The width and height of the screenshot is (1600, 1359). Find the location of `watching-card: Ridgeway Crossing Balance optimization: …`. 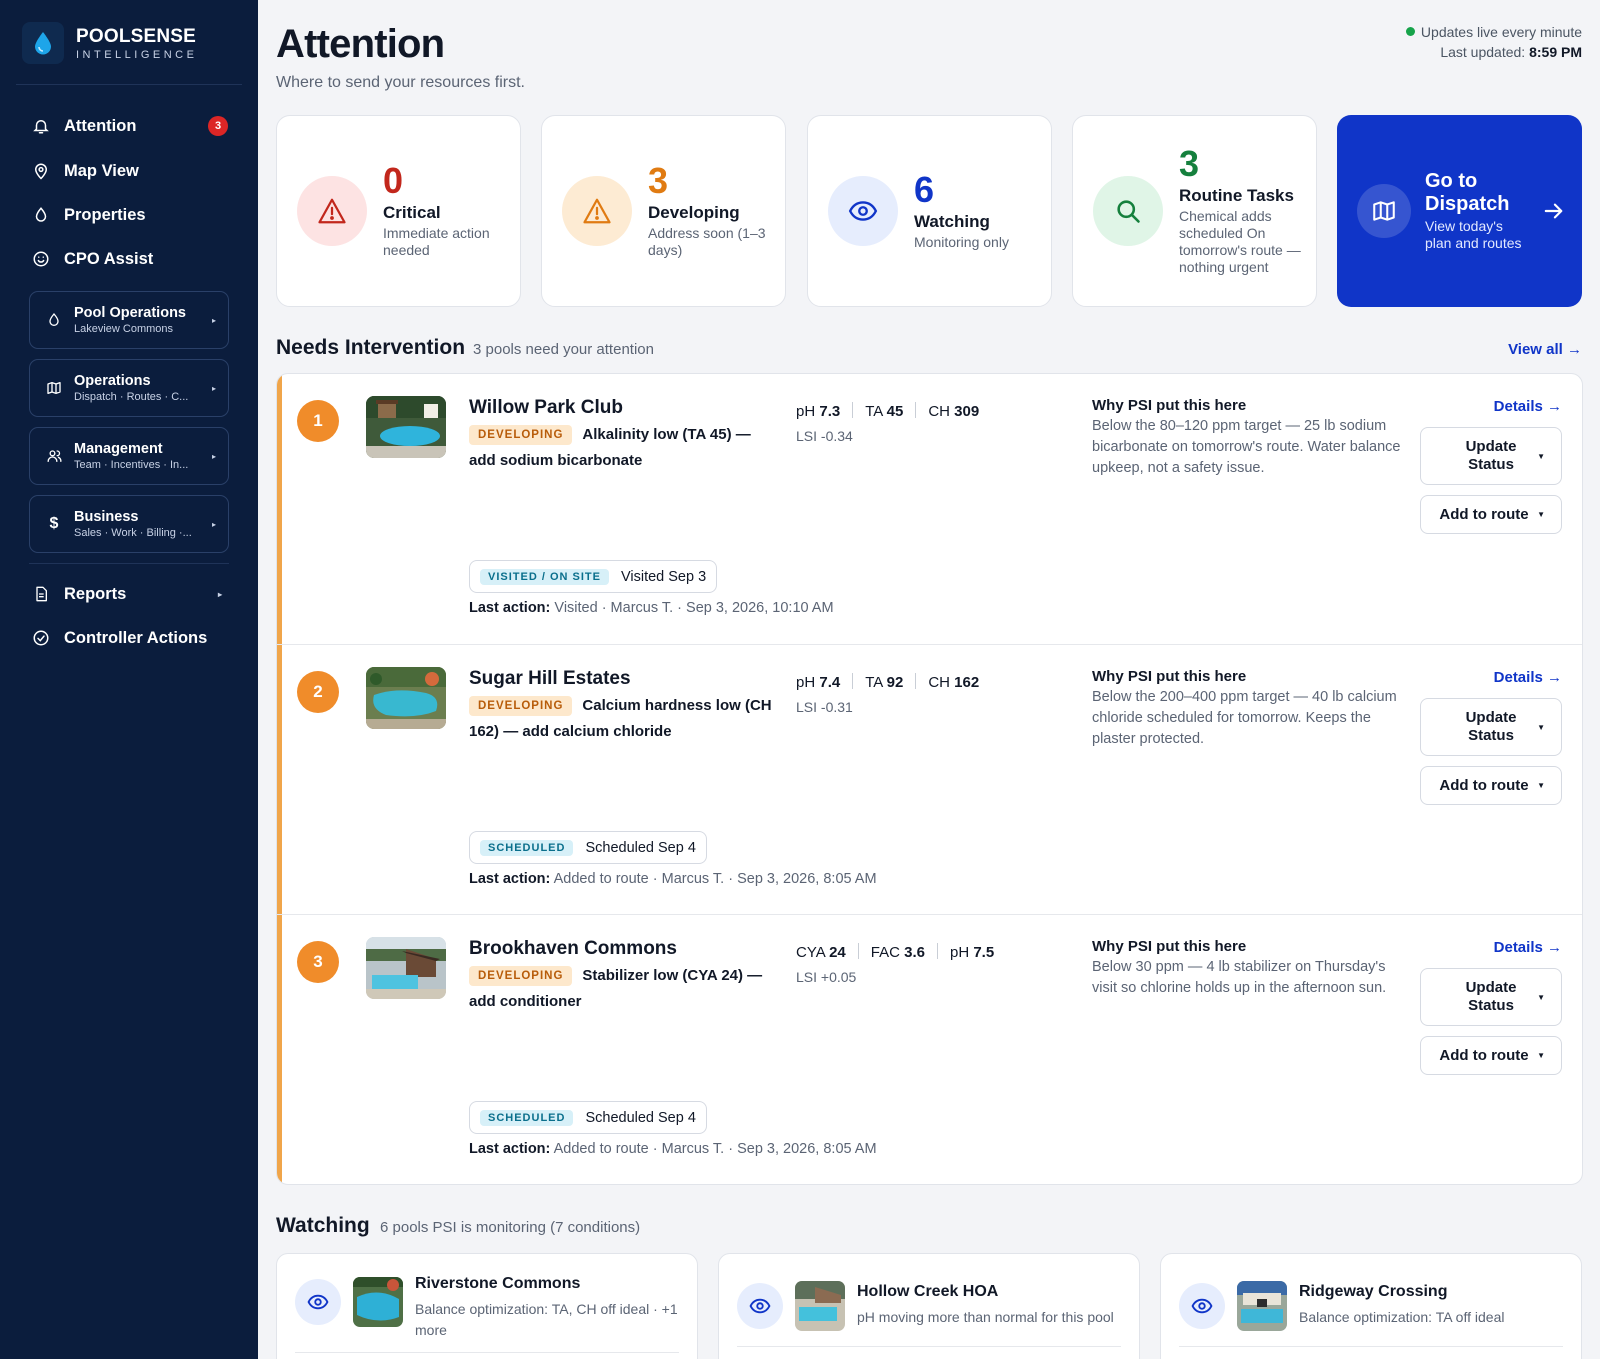

watching-card: Ridgeway Crossing Balance optimization: … is located at coordinates (1371, 1306).